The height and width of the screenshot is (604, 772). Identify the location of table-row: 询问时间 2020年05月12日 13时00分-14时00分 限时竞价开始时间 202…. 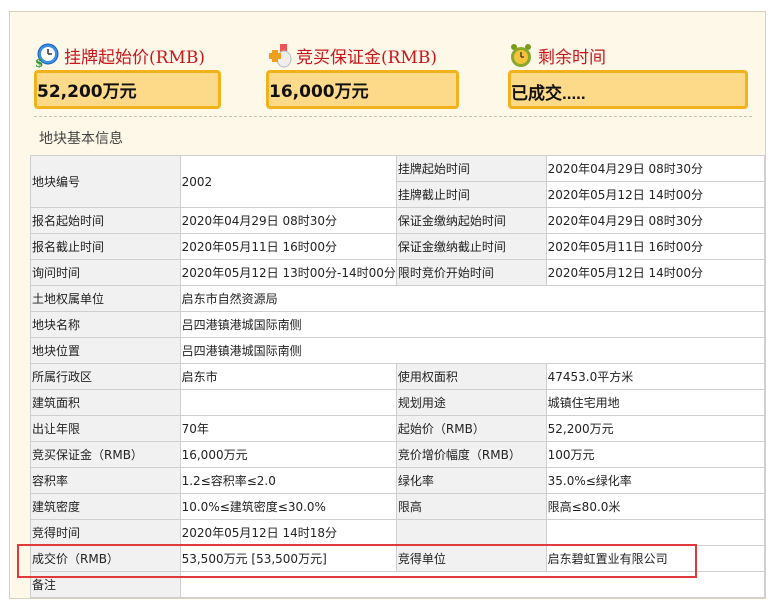
(398, 272).